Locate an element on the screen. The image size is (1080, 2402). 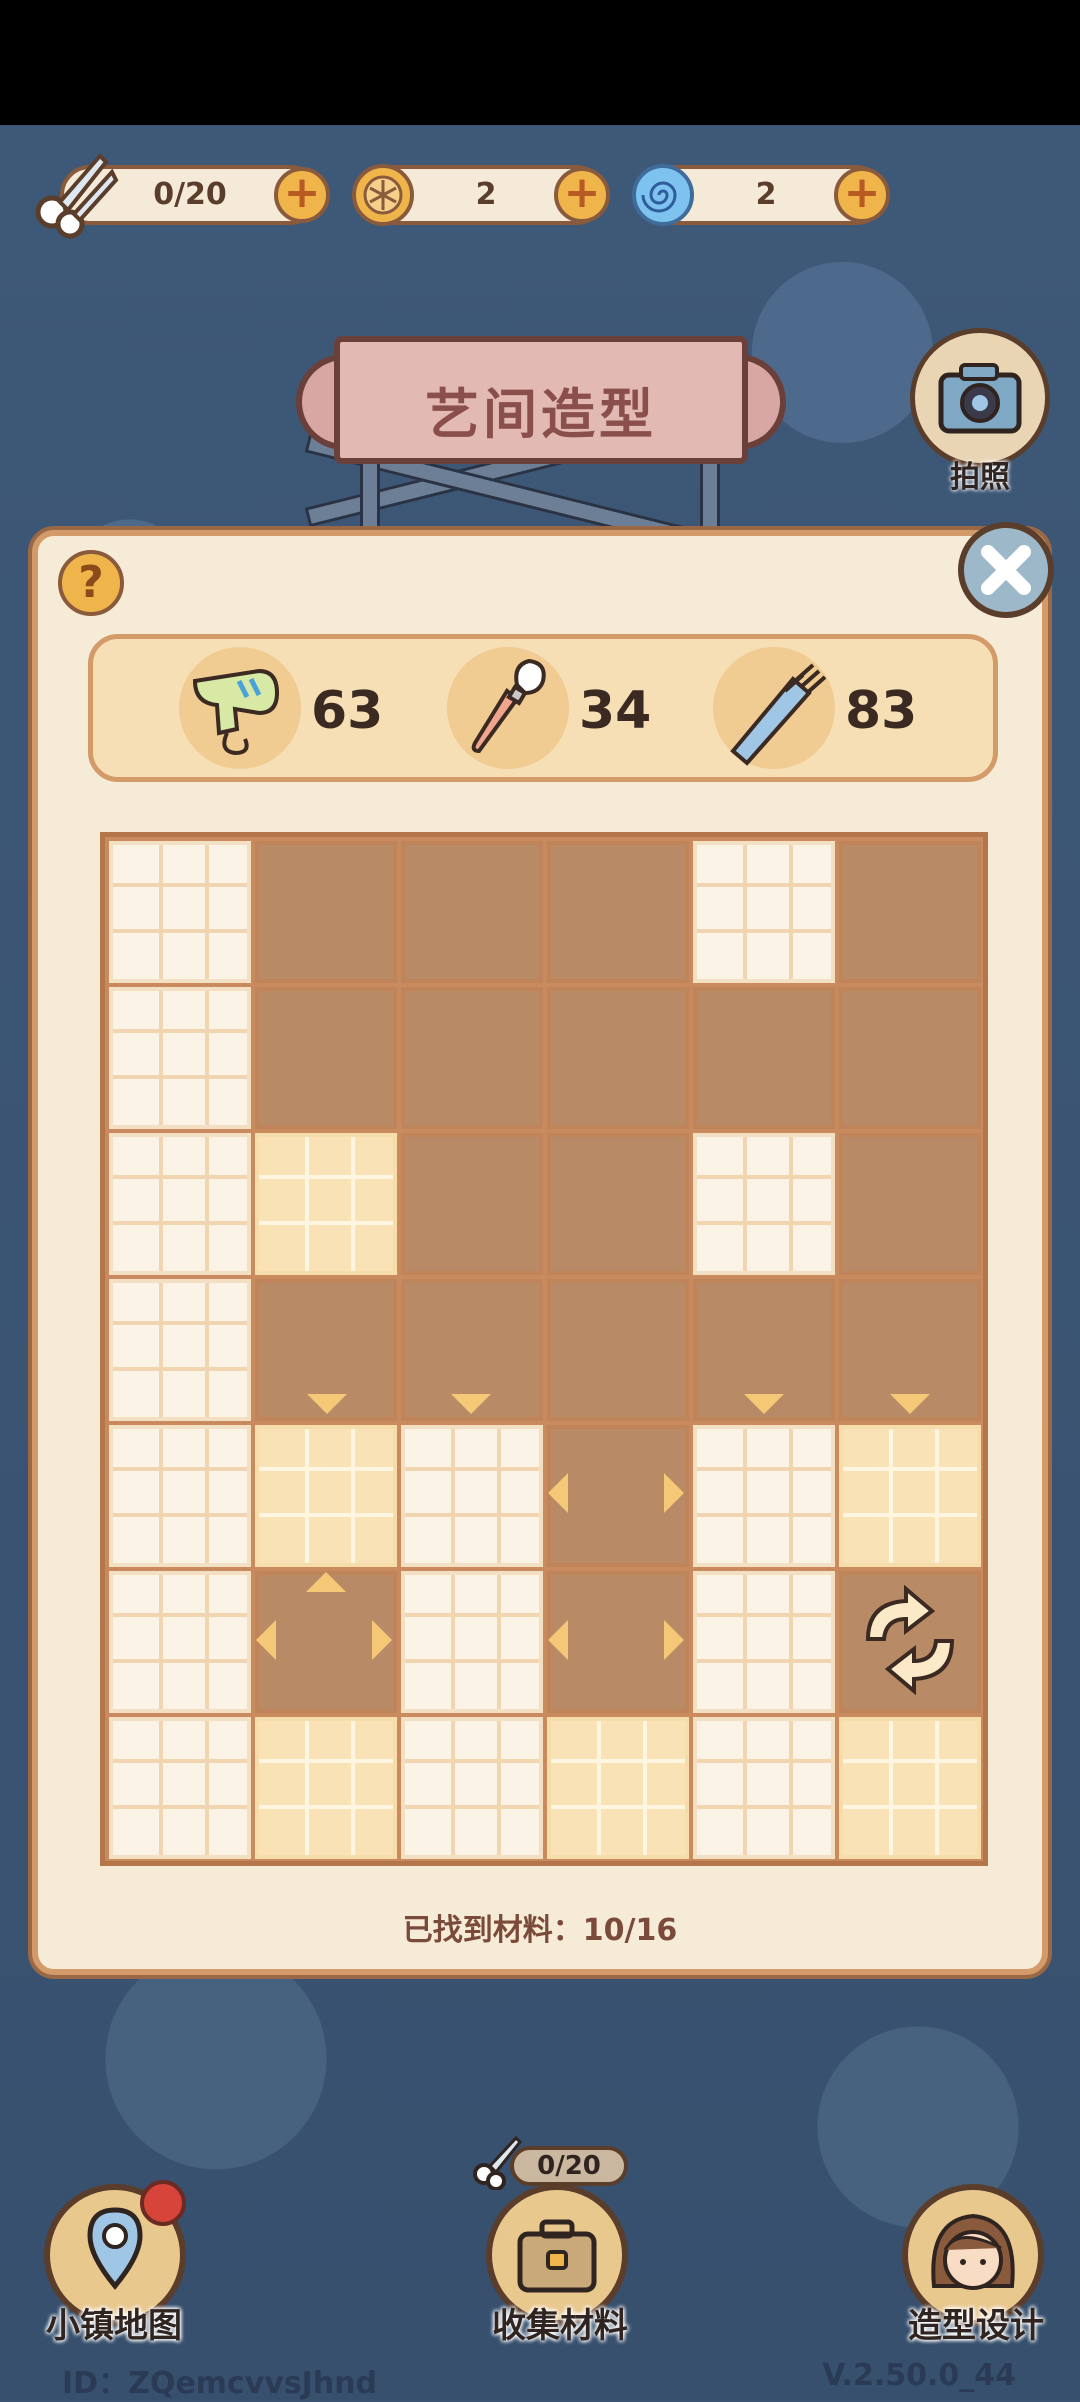
notification-badge is located at coordinates (163, 2203).